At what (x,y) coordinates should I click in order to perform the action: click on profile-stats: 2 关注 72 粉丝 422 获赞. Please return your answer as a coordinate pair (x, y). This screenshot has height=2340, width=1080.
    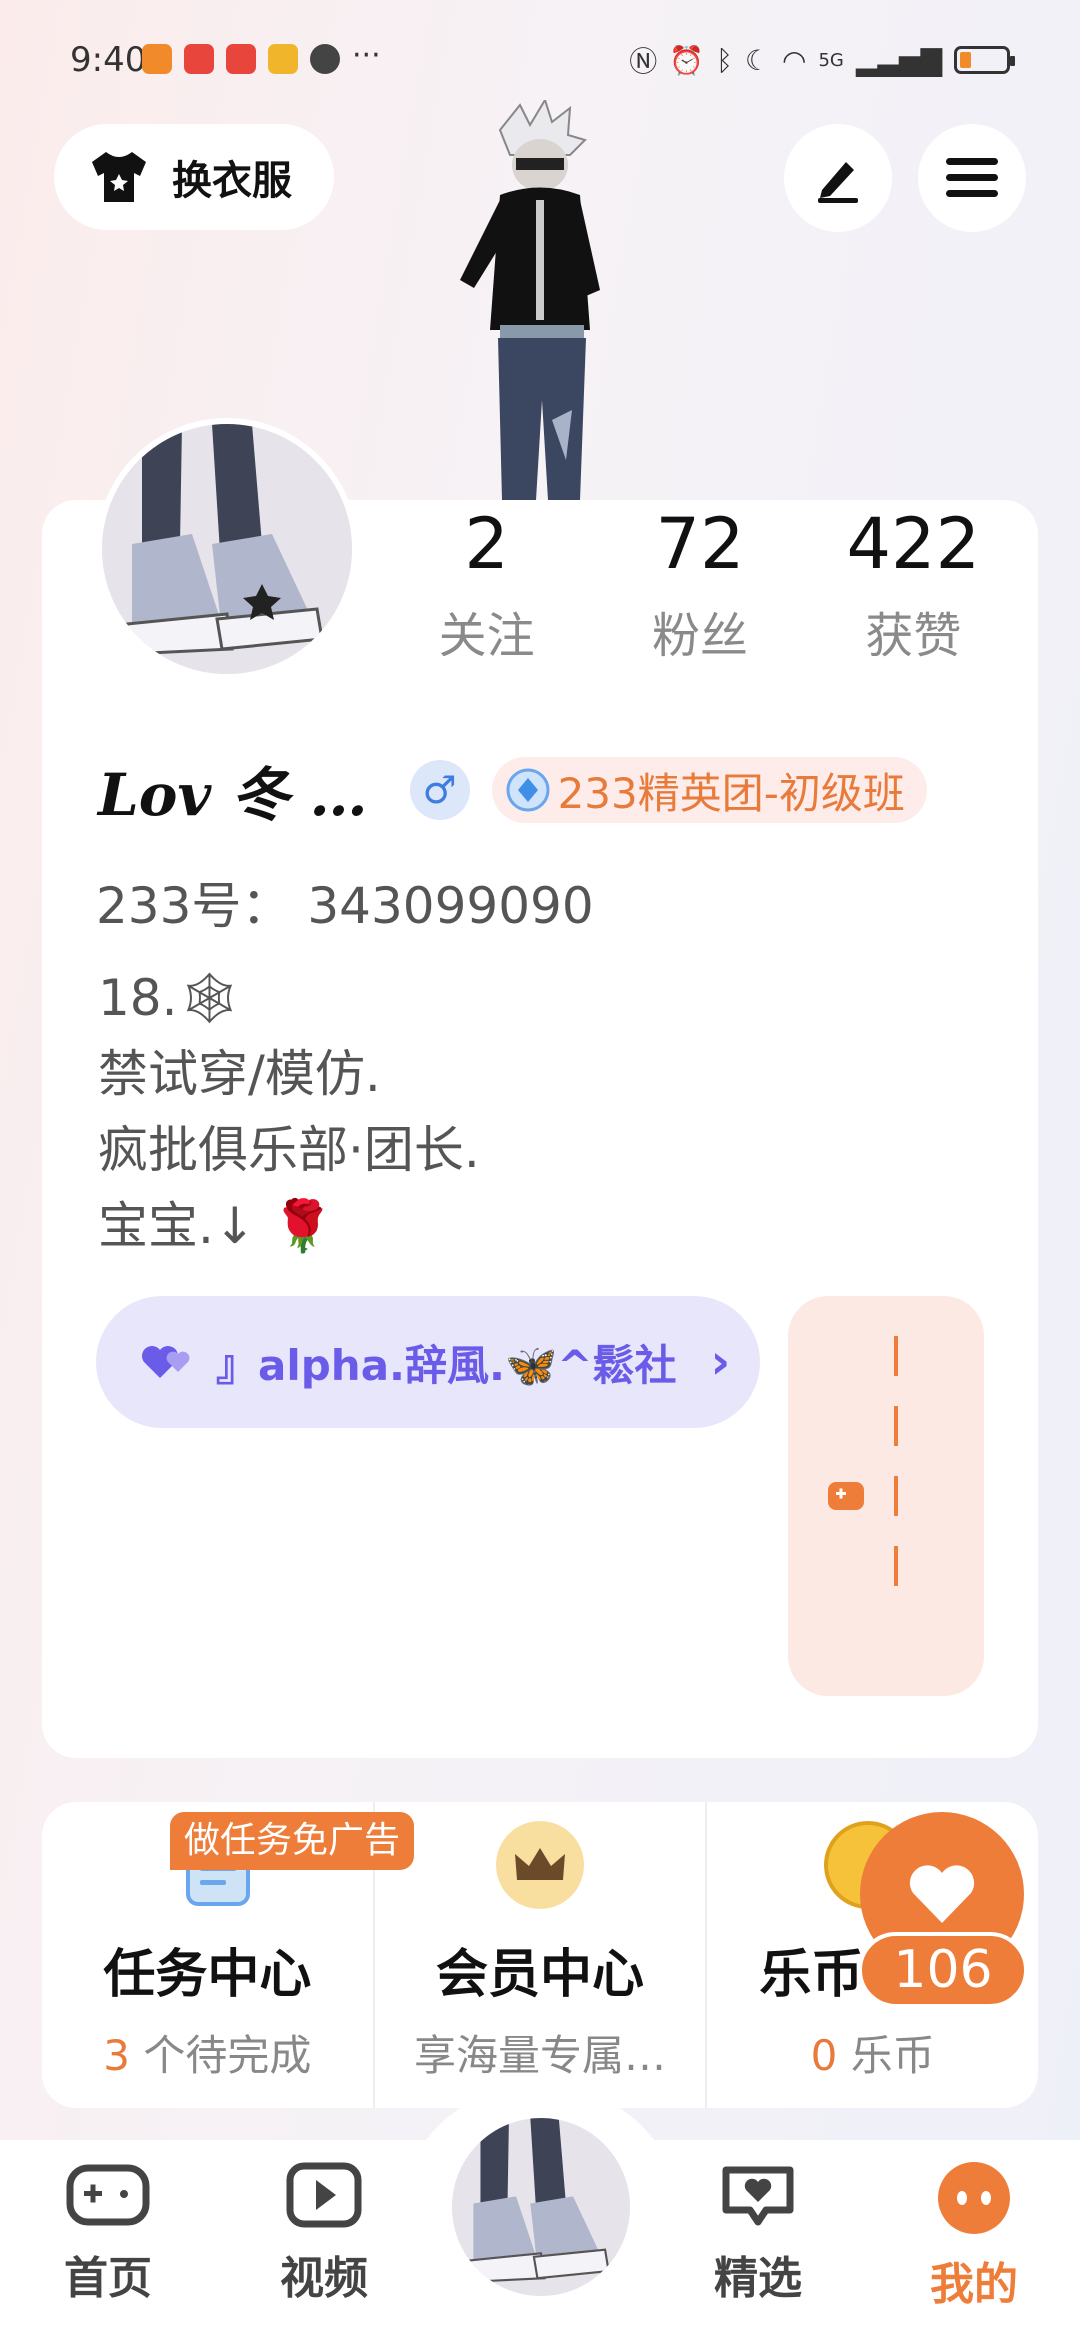
    Looking at the image, I should click on (700, 585).